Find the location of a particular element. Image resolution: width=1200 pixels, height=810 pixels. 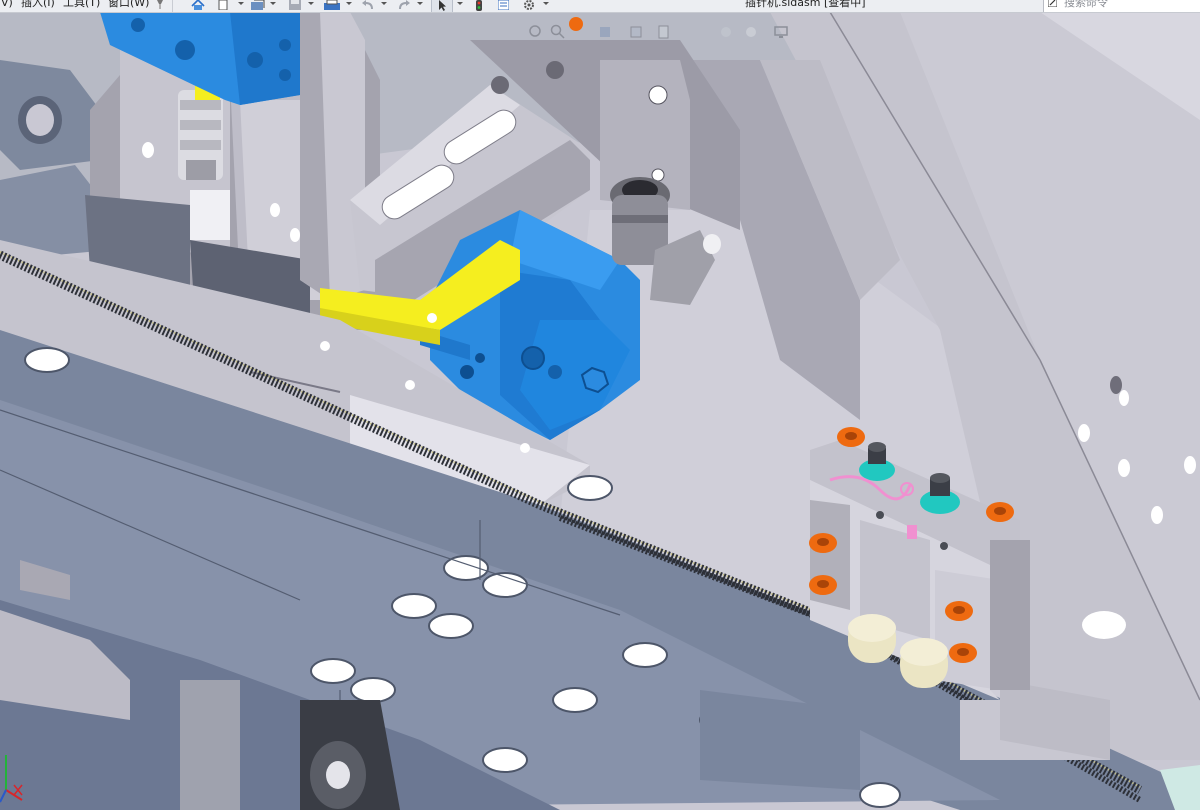

previous-view-icon is located at coordinates (576, 24).